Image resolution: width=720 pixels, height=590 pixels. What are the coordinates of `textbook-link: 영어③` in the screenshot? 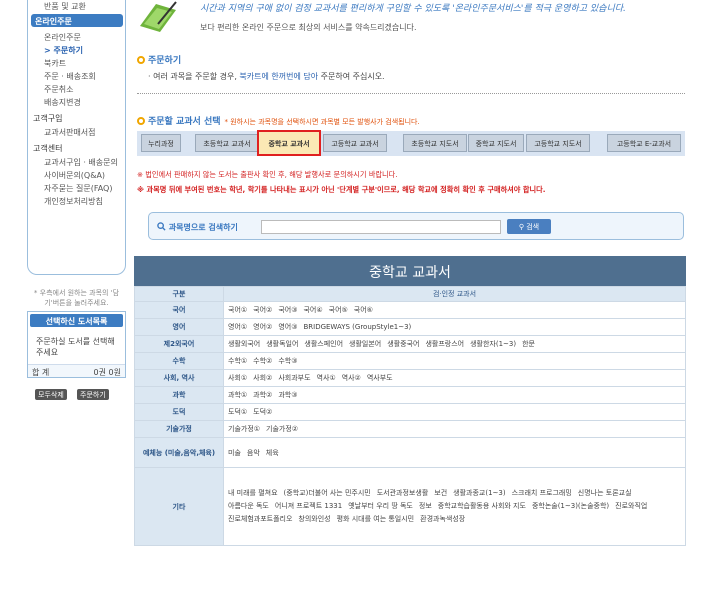 It's located at (287, 327).